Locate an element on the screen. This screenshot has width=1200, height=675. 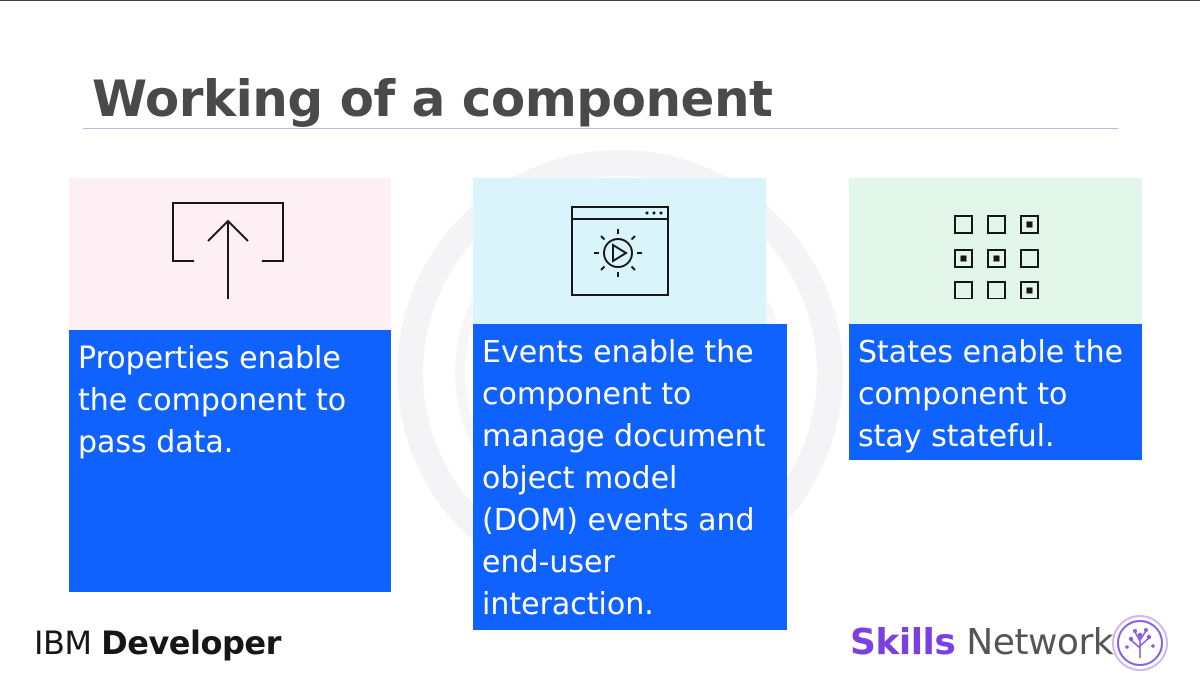
skills-network-logo: Skills Network is located at coordinates (982, 642).